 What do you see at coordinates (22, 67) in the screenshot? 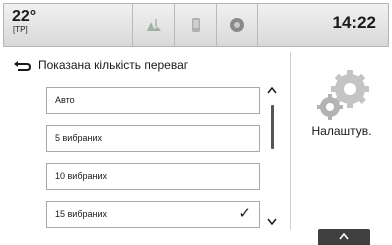
I see `back-arrow-icon` at bounding box center [22, 67].